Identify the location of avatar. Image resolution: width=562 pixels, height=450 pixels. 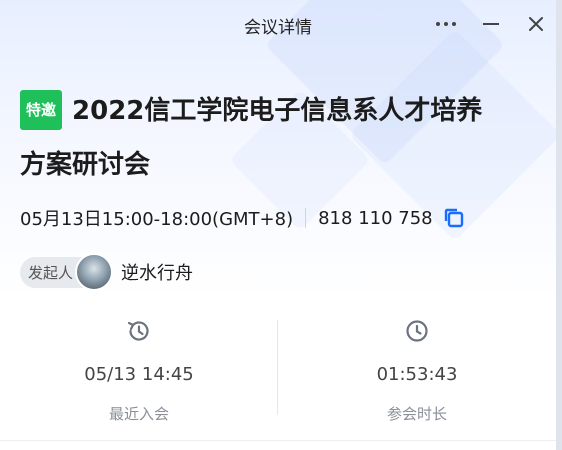
(94, 272).